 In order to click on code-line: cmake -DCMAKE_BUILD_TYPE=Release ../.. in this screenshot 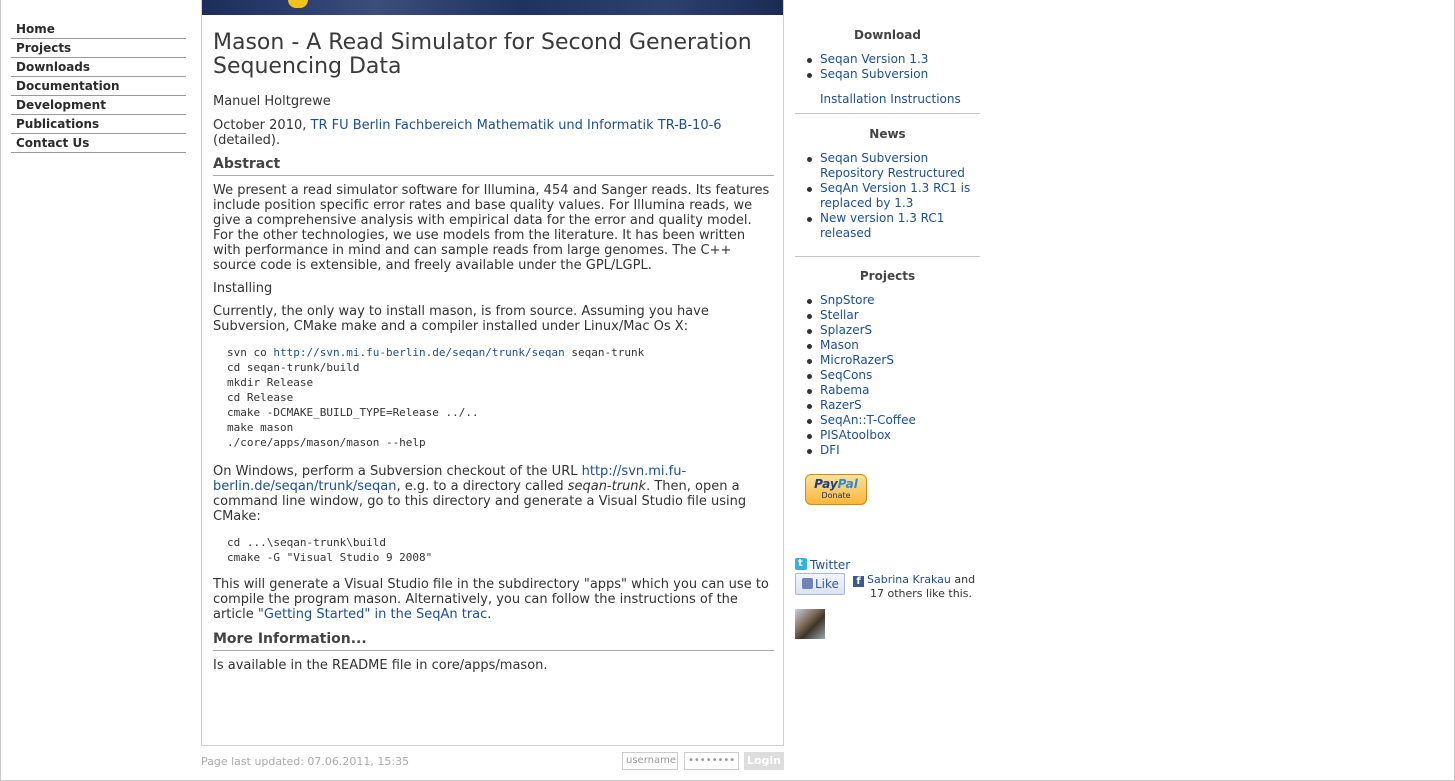, I will do `click(353, 412)`.